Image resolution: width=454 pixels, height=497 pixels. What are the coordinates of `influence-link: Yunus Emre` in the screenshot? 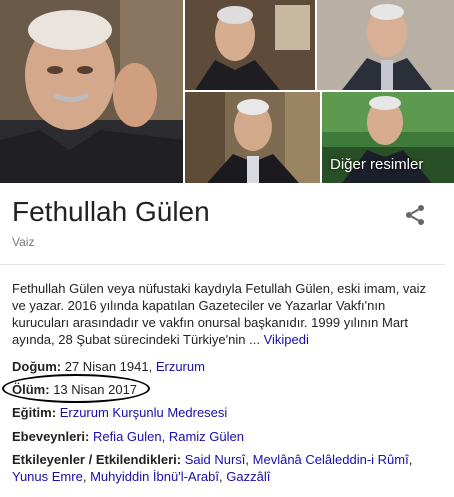 It's located at (47, 476).